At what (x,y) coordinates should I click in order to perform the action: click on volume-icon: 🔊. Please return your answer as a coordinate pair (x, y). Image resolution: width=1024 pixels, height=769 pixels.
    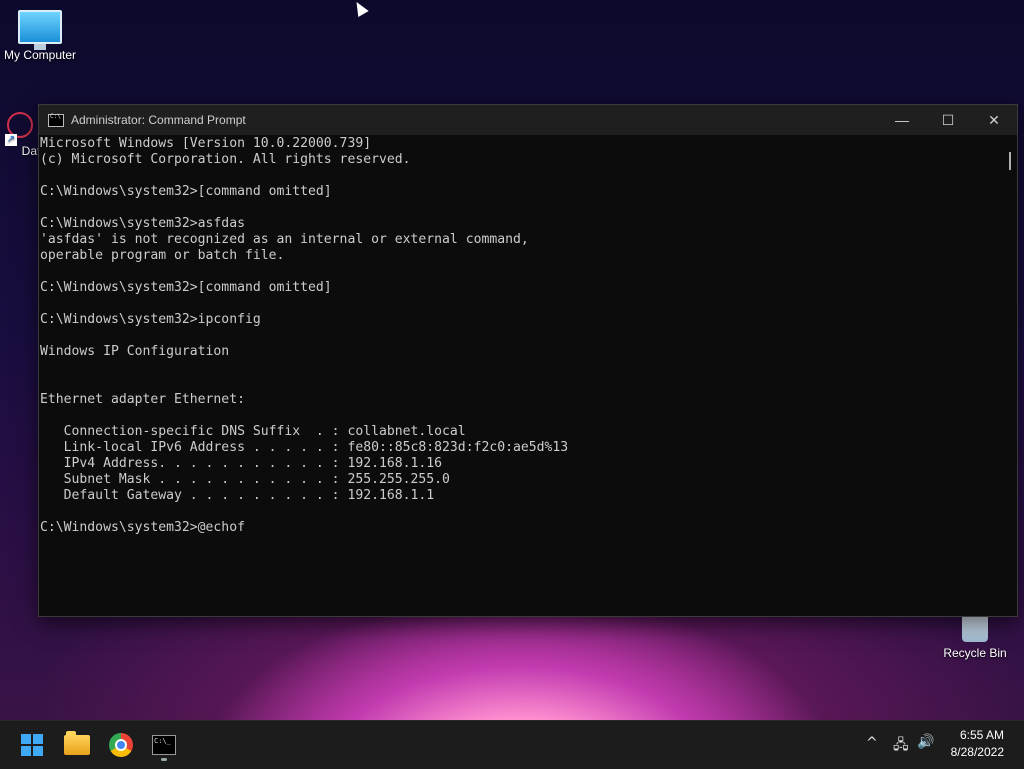
    Looking at the image, I should click on (925, 742).